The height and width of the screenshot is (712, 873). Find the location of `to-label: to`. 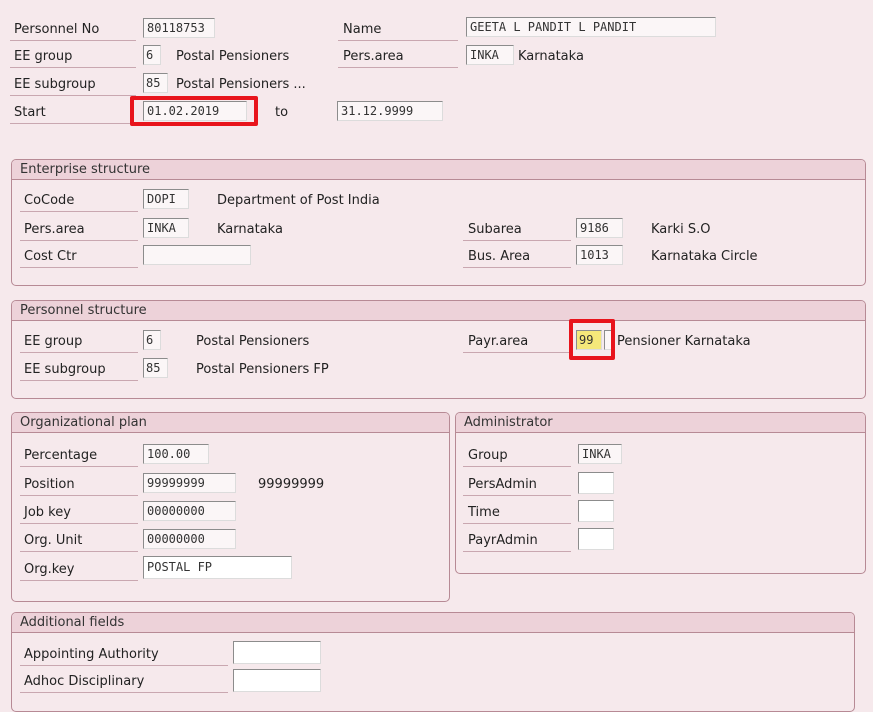

to-label: to is located at coordinates (282, 112).